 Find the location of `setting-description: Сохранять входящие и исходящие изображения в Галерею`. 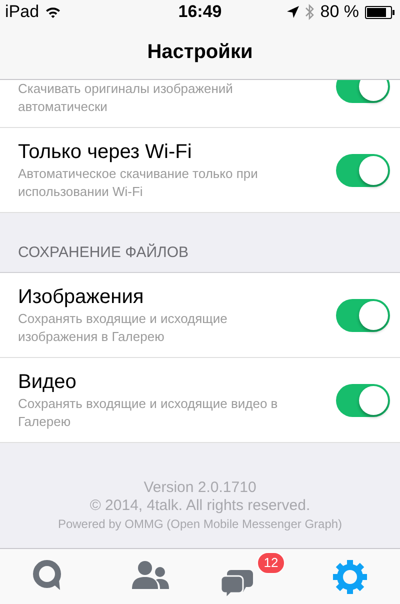

setting-description: Сохранять входящие и исходящие изображения в Галерею is located at coordinates (123, 328).